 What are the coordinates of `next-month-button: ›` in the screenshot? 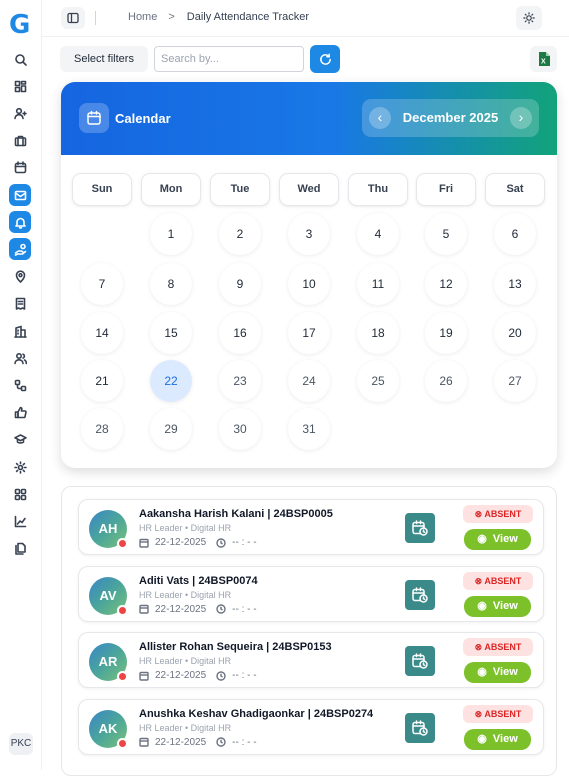 It's located at (521, 118).